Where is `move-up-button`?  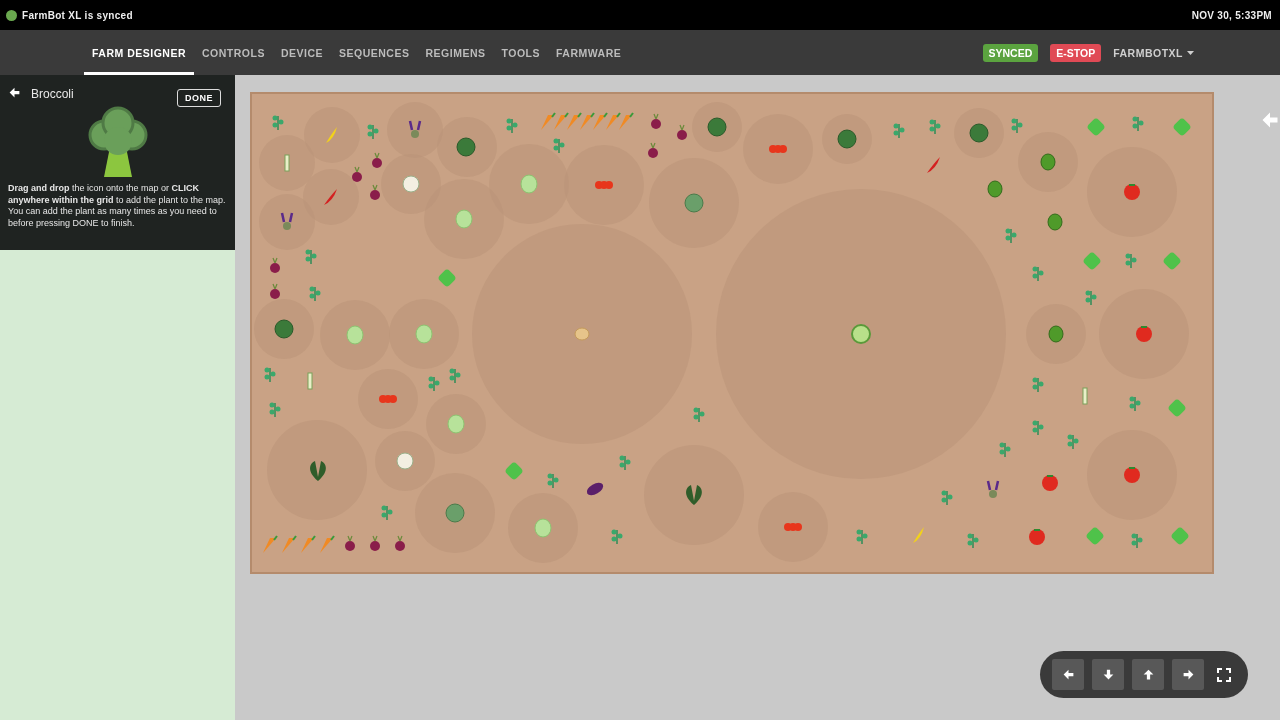 move-up-button is located at coordinates (1148, 674).